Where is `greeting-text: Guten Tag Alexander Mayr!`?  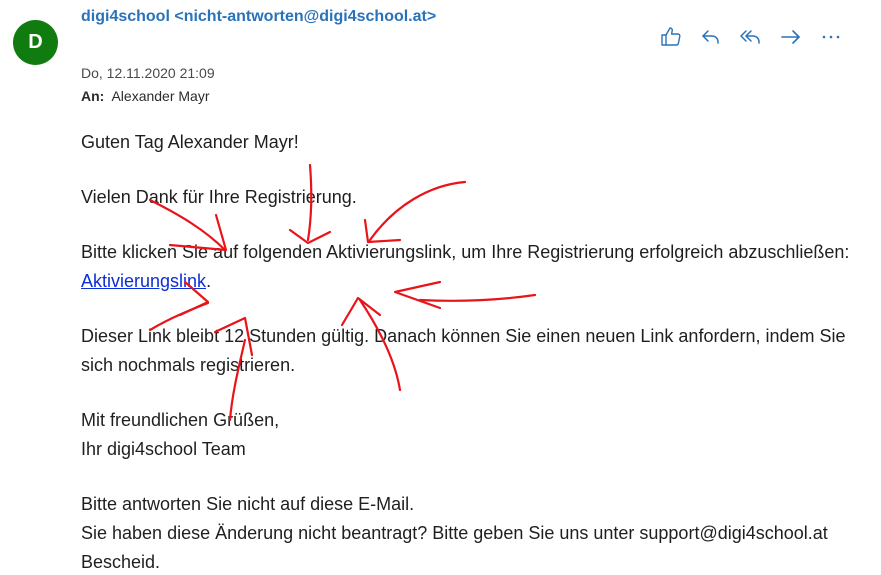
greeting-text: Guten Tag Alexander Mayr! is located at coordinates (190, 142).